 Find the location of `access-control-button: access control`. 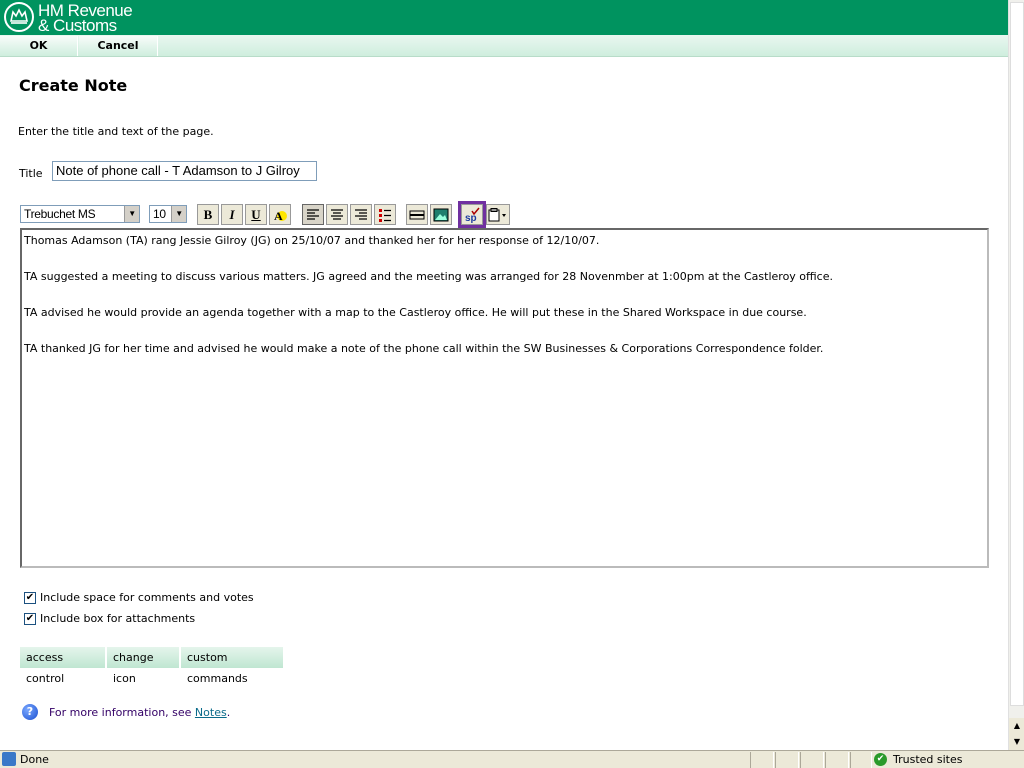

access-control-button: access control is located at coordinates (63, 666).